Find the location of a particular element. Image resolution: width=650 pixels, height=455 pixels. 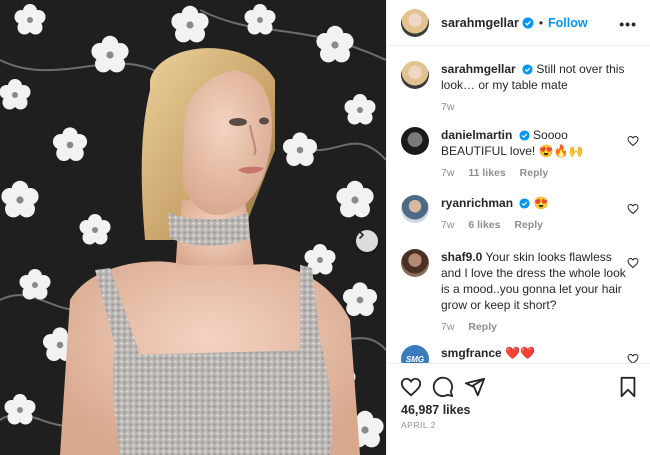

next-photo-button is located at coordinates (367, 241).